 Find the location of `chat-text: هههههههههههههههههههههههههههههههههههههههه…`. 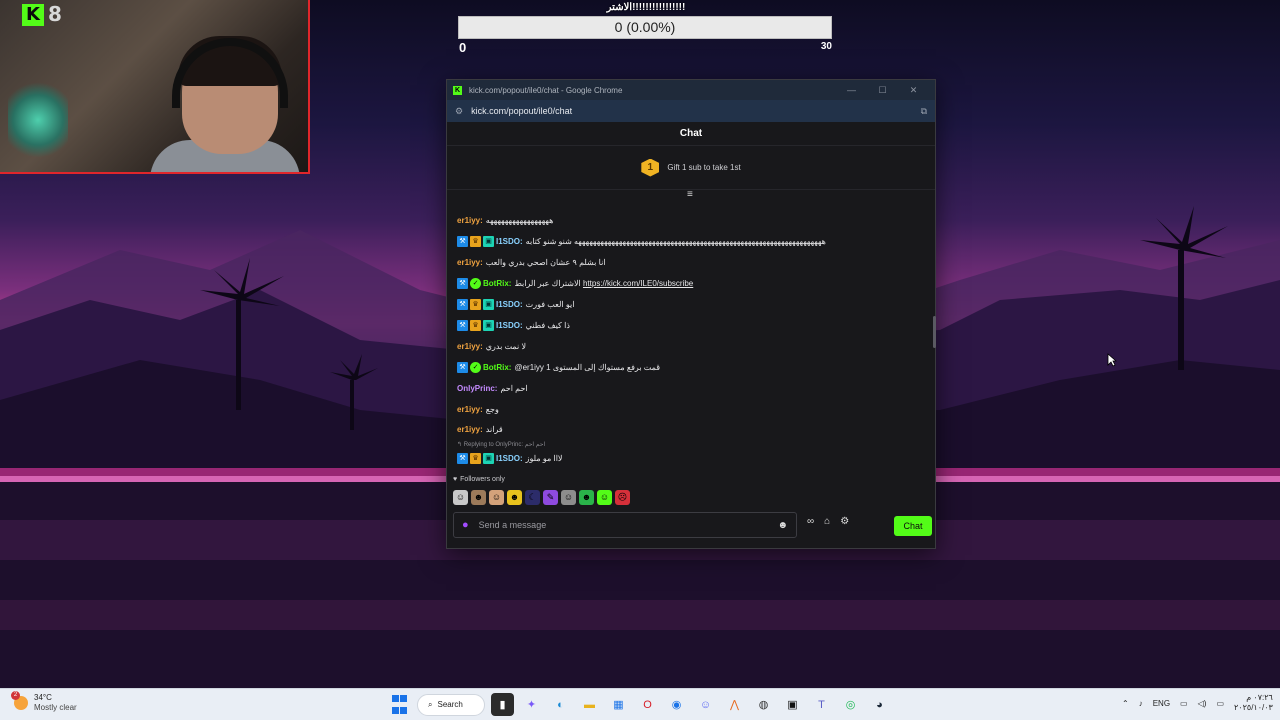

chat-text: هههههههههههههههههههههههههههههههههههههههه… is located at coordinates (675, 241).